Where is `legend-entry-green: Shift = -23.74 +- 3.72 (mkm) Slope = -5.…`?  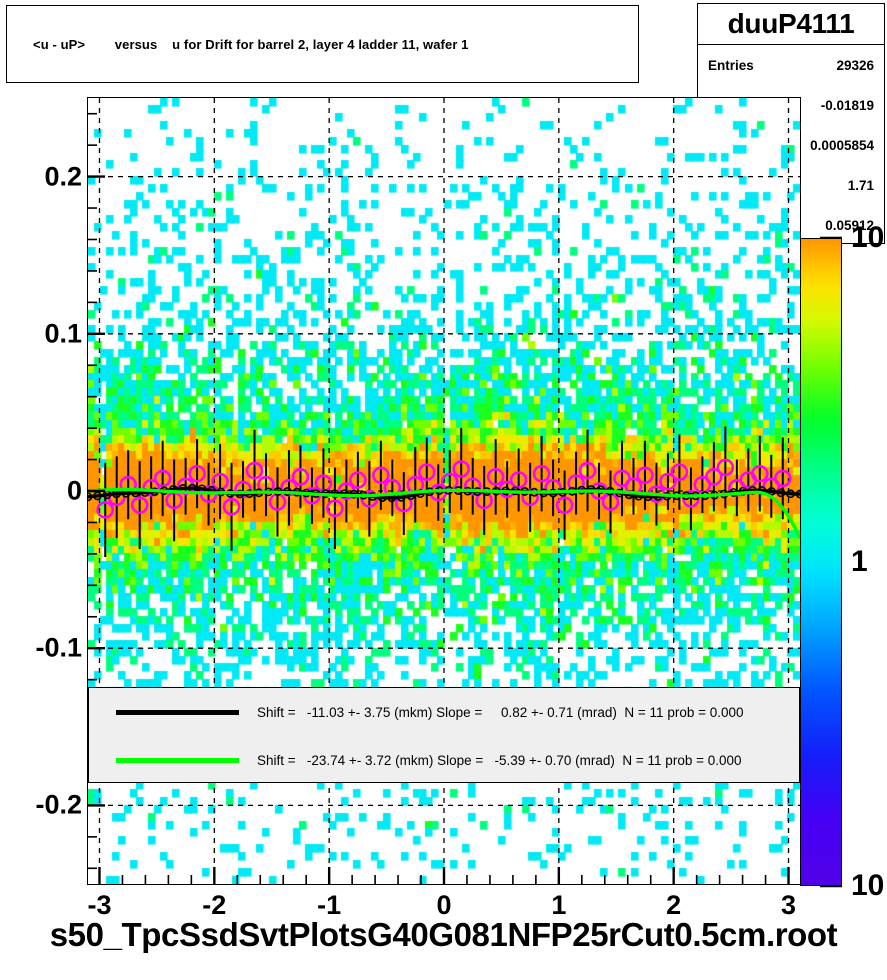 legend-entry-green: Shift = -23.74 +- 3.72 (mkm) Slope = -5.… is located at coordinates (444, 760).